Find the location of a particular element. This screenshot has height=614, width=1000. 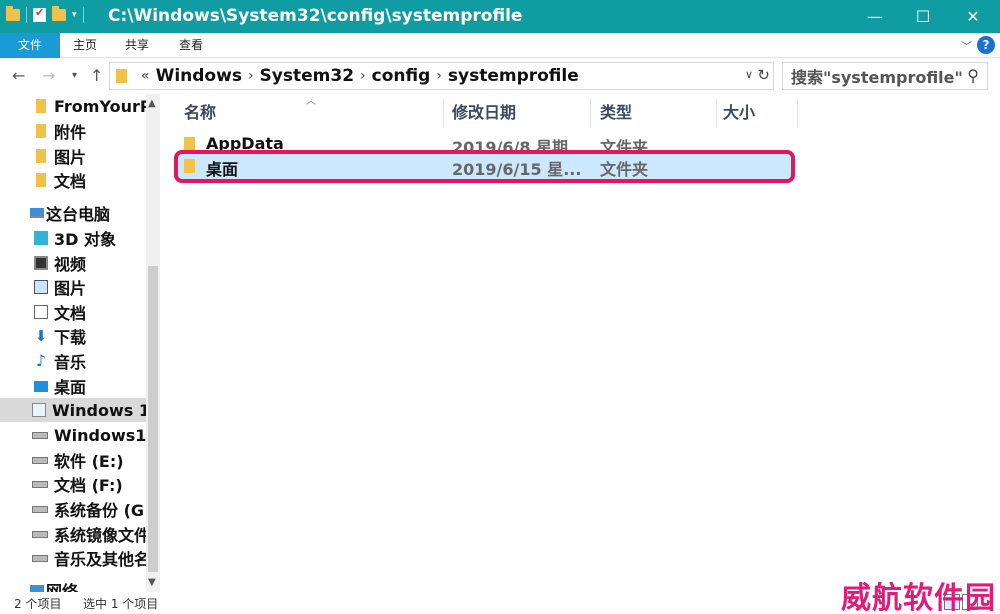

sidebar-item-windows-drive: Windows 1 is located at coordinates (73, 410).